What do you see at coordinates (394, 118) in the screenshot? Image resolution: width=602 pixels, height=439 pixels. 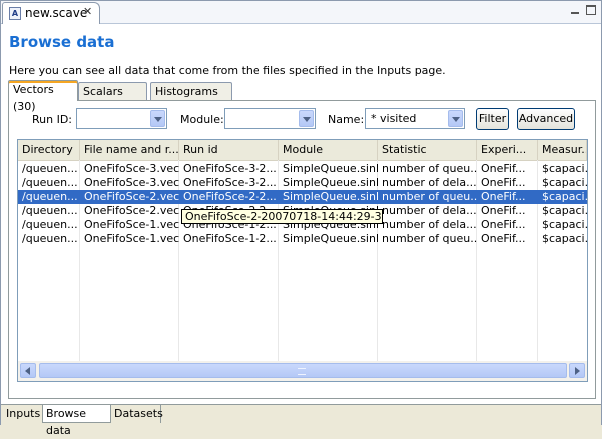 I see `name-value: * visited` at bounding box center [394, 118].